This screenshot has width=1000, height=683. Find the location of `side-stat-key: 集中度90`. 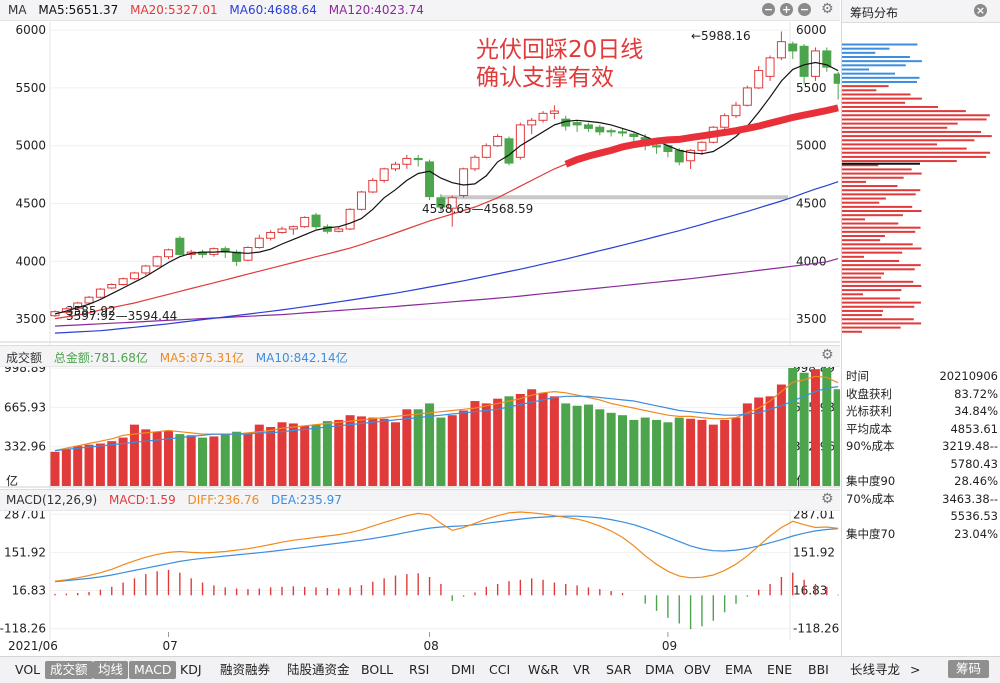

side-stat-key: 集中度90 is located at coordinates (871, 481).